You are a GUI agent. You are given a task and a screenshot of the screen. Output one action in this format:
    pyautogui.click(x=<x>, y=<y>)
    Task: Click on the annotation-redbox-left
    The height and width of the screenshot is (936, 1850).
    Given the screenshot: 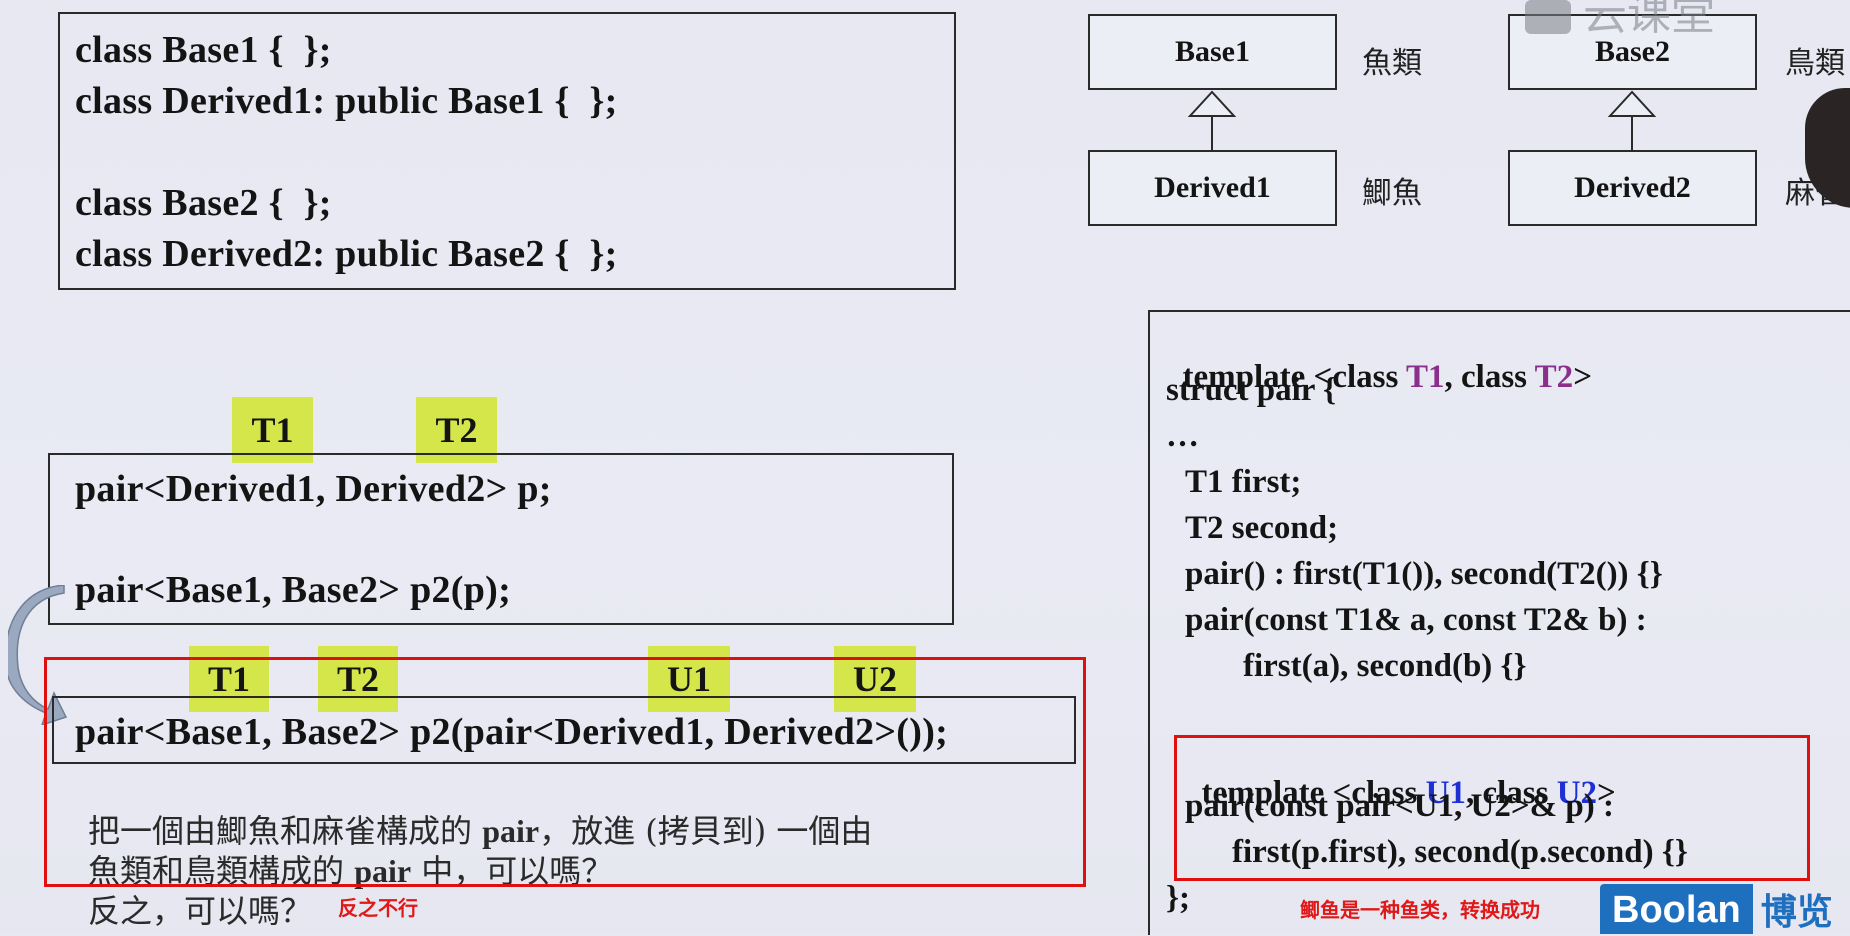 What is the action you would take?
    pyautogui.click(x=565, y=772)
    